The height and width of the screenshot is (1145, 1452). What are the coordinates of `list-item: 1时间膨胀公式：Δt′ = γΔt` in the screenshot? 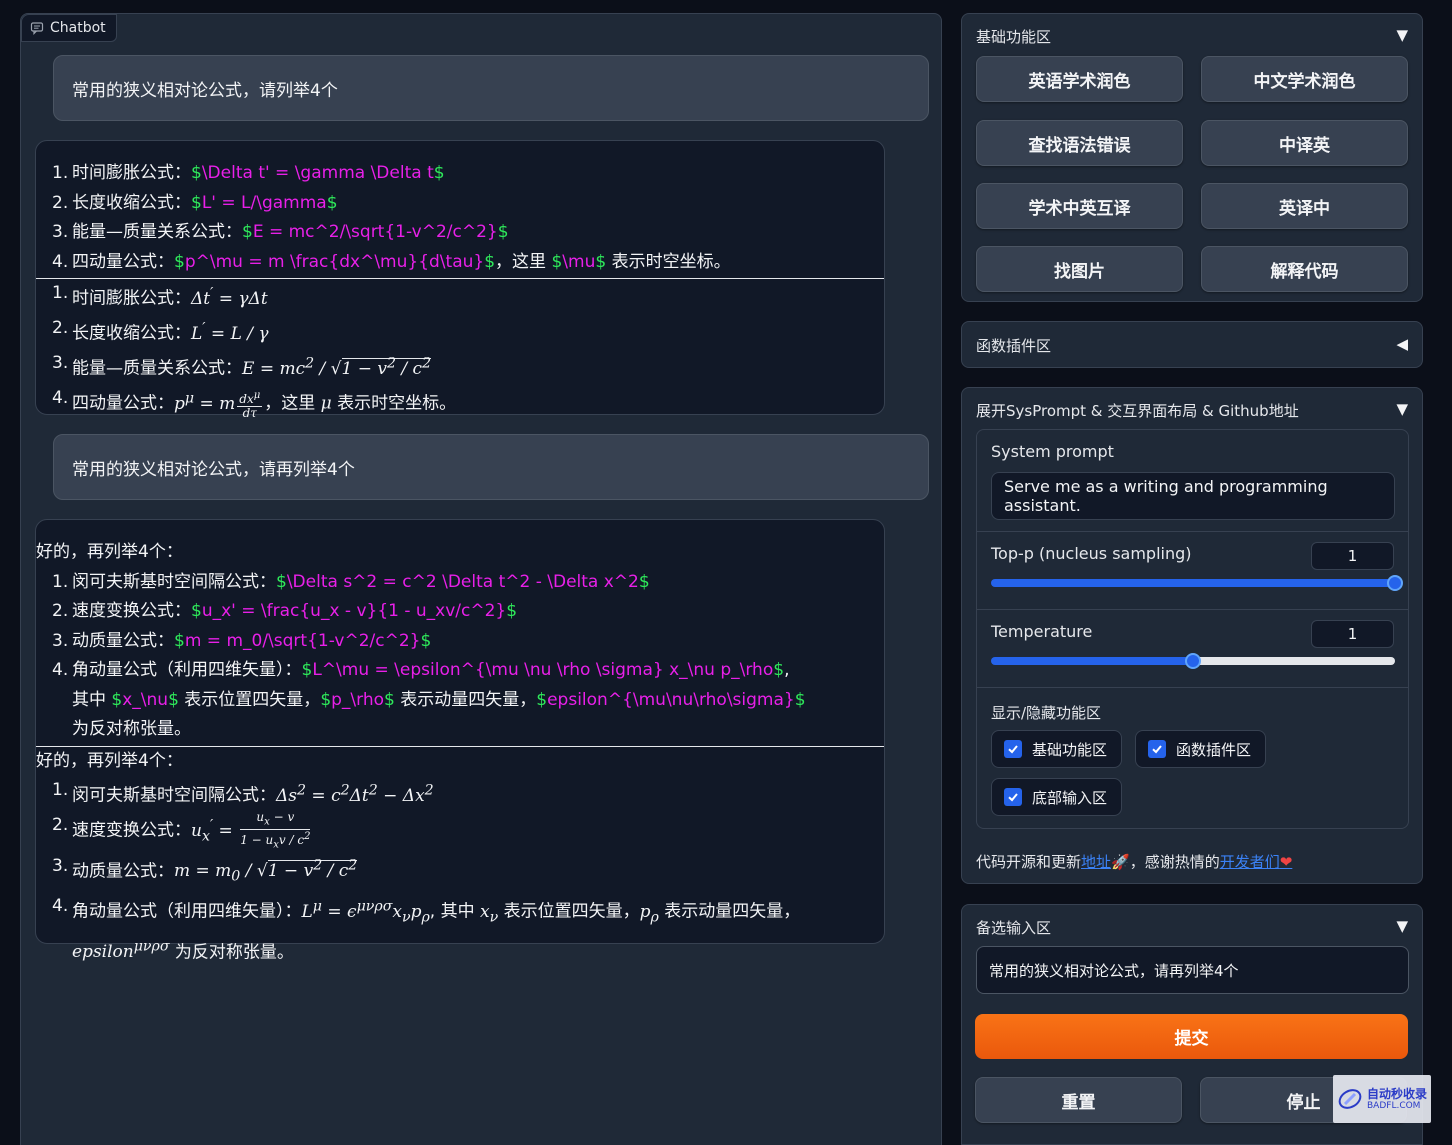 It's located at (451, 296).